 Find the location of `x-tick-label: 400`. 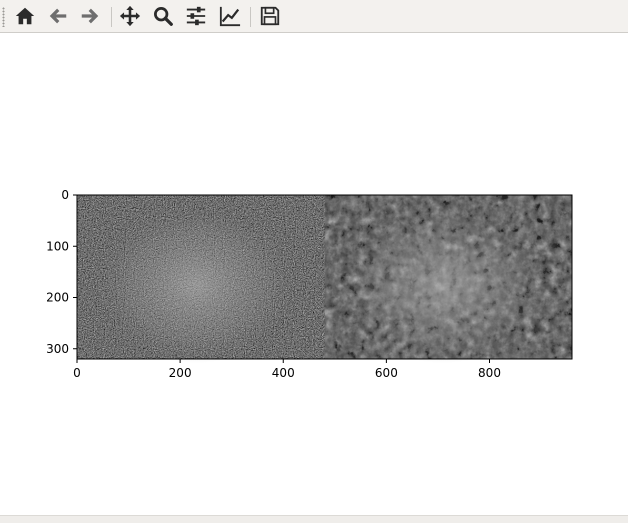

x-tick-label: 400 is located at coordinates (283, 373).